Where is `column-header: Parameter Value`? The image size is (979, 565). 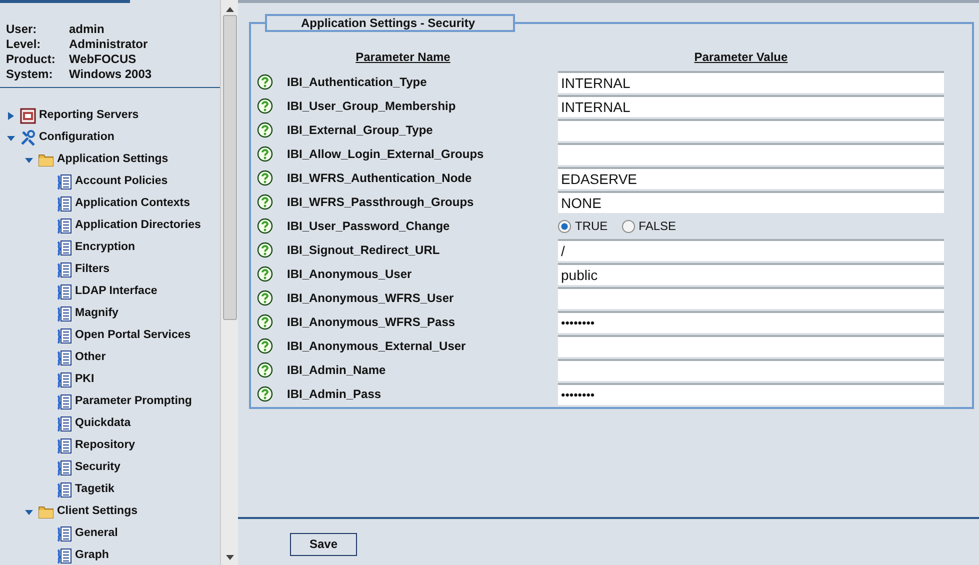 column-header: Parameter Value is located at coordinates (741, 57).